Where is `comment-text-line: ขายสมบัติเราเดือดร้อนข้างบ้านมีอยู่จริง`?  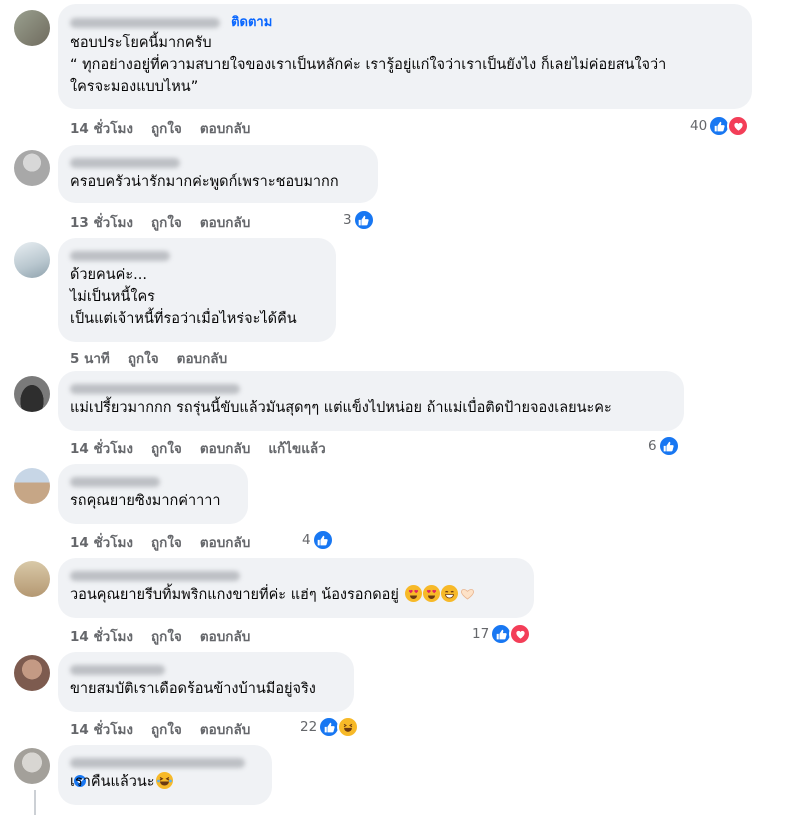 comment-text-line: ขายสมบัติเราเดือดร้อนข้างบ้านมีอยู่จริง is located at coordinates (193, 689).